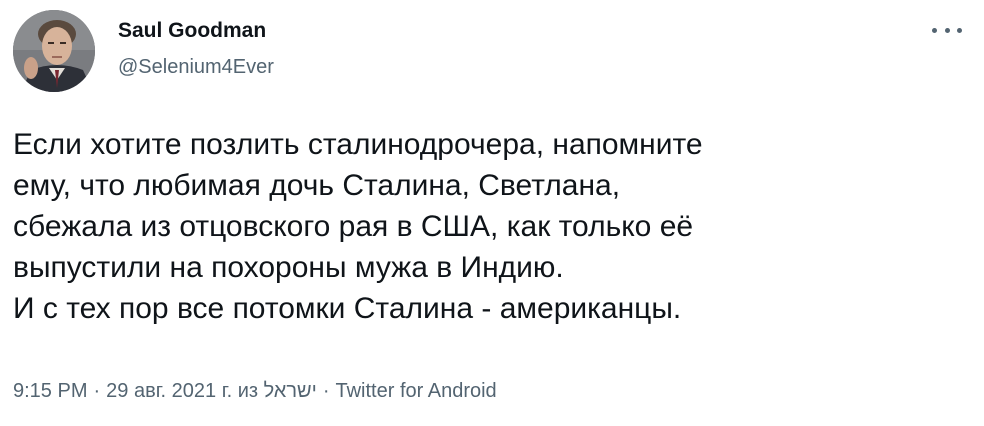 The image size is (984, 426). I want to click on avatar, so click(54, 51).